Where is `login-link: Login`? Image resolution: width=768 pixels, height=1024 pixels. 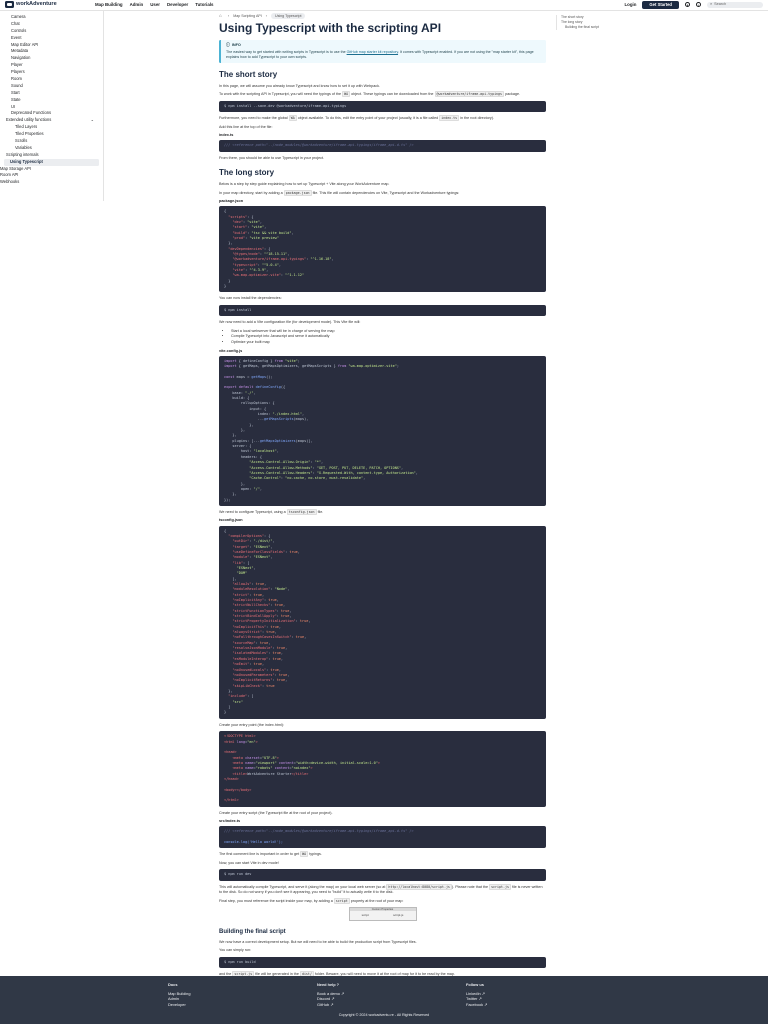 login-link: Login is located at coordinates (630, 5).